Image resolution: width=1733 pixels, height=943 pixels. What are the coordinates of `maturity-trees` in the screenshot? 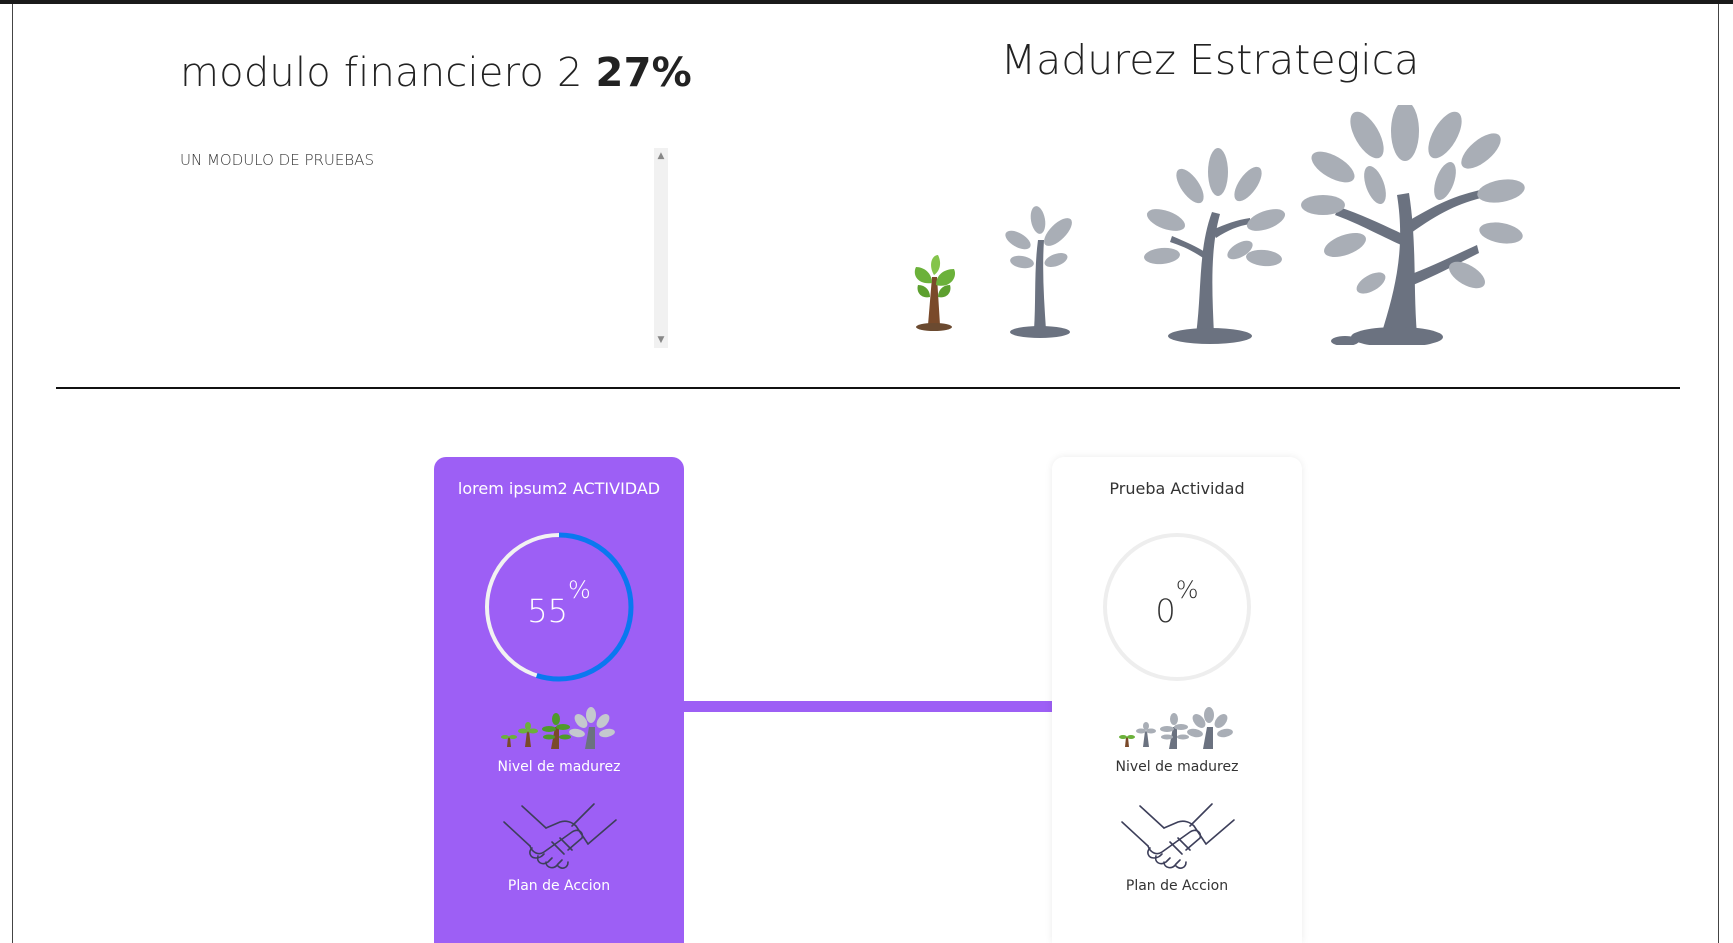 It's located at (1219, 225).